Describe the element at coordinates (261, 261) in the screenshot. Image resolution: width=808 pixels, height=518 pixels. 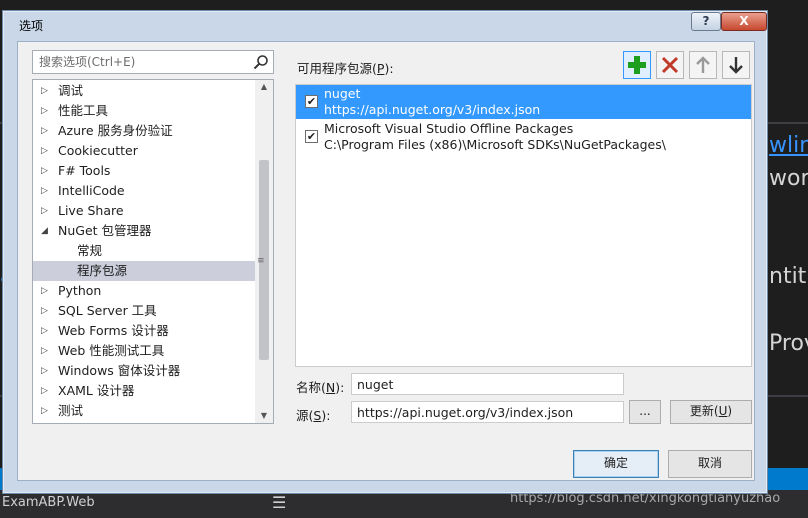
I see `grip-icon: ≡` at that location.